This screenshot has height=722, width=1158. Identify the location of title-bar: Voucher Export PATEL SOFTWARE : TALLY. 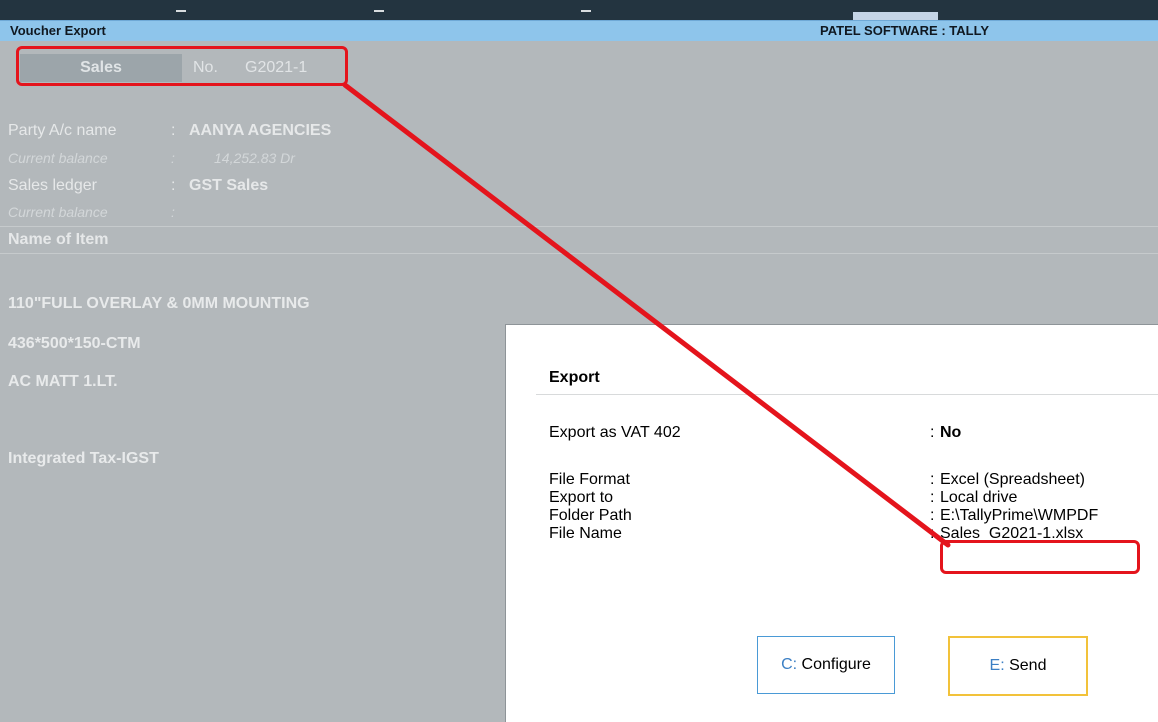
(579, 30).